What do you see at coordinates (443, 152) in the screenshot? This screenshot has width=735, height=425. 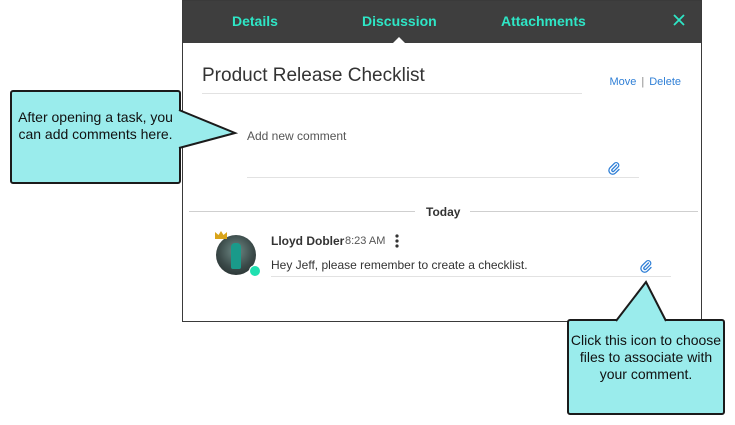 I see `new-comment-input: Add new comment` at bounding box center [443, 152].